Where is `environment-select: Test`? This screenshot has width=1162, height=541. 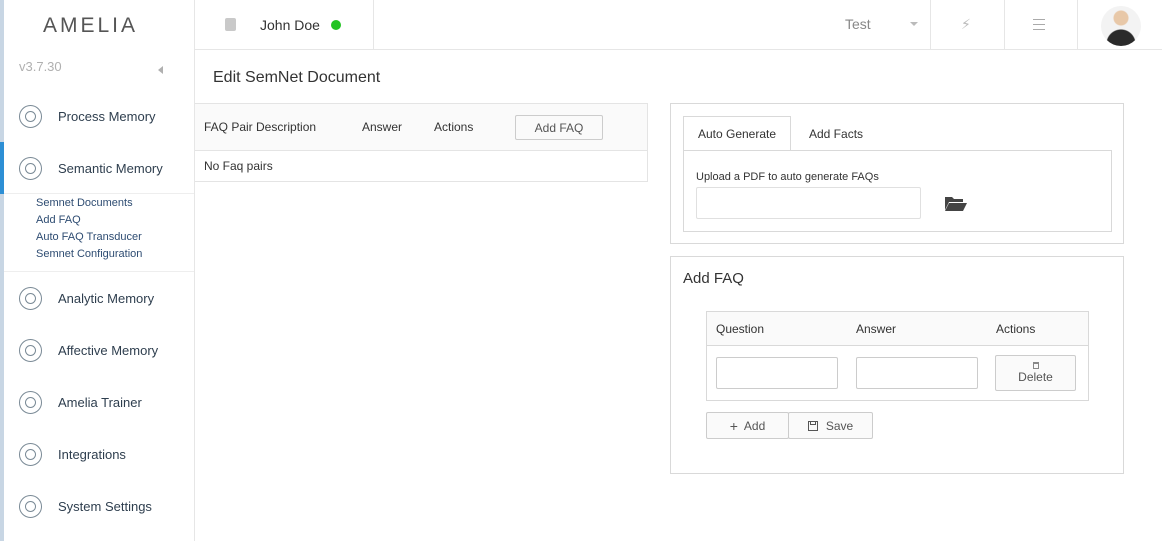 environment-select: Test is located at coordinates (858, 24).